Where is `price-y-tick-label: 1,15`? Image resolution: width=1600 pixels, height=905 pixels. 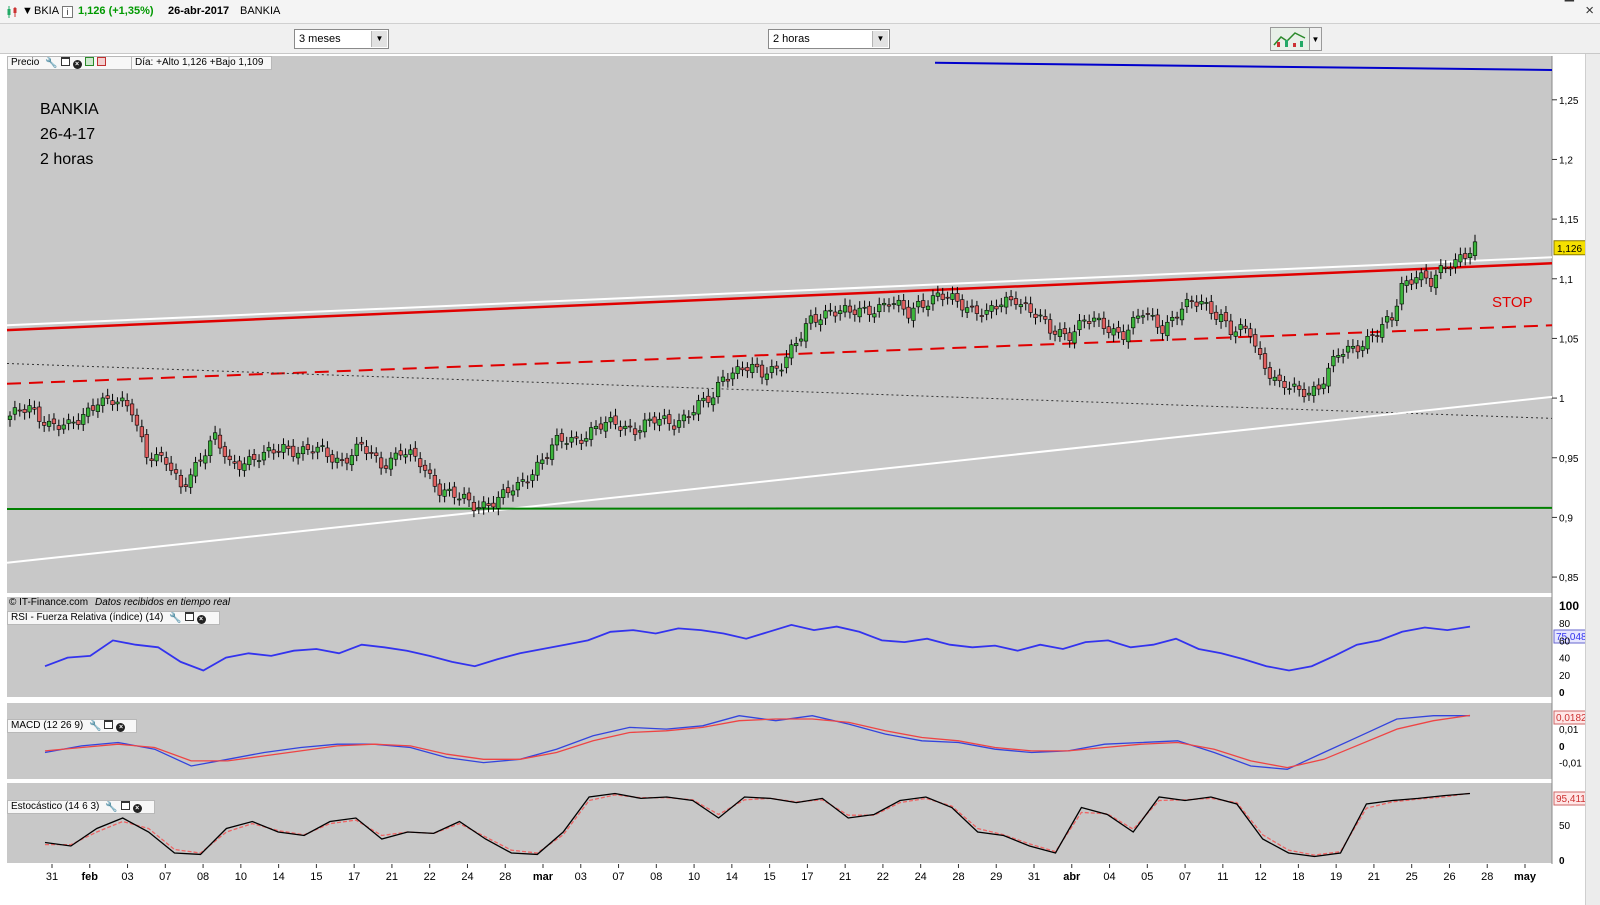 price-y-tick-label: 1,15 is located at coordinates (1569, 220).